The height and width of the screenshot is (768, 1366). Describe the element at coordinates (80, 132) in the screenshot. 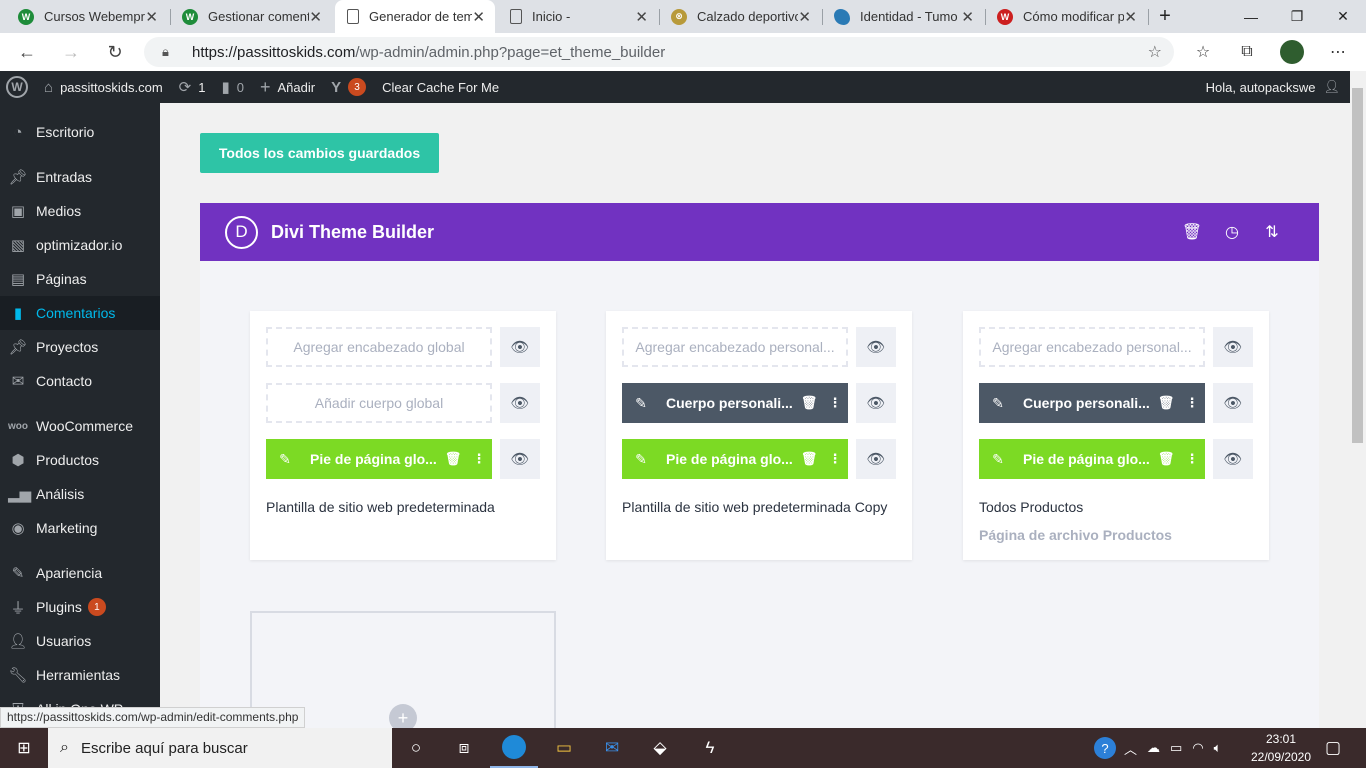

I see `sidebar-item-escritorio: ◔ Escritorio` at that location.